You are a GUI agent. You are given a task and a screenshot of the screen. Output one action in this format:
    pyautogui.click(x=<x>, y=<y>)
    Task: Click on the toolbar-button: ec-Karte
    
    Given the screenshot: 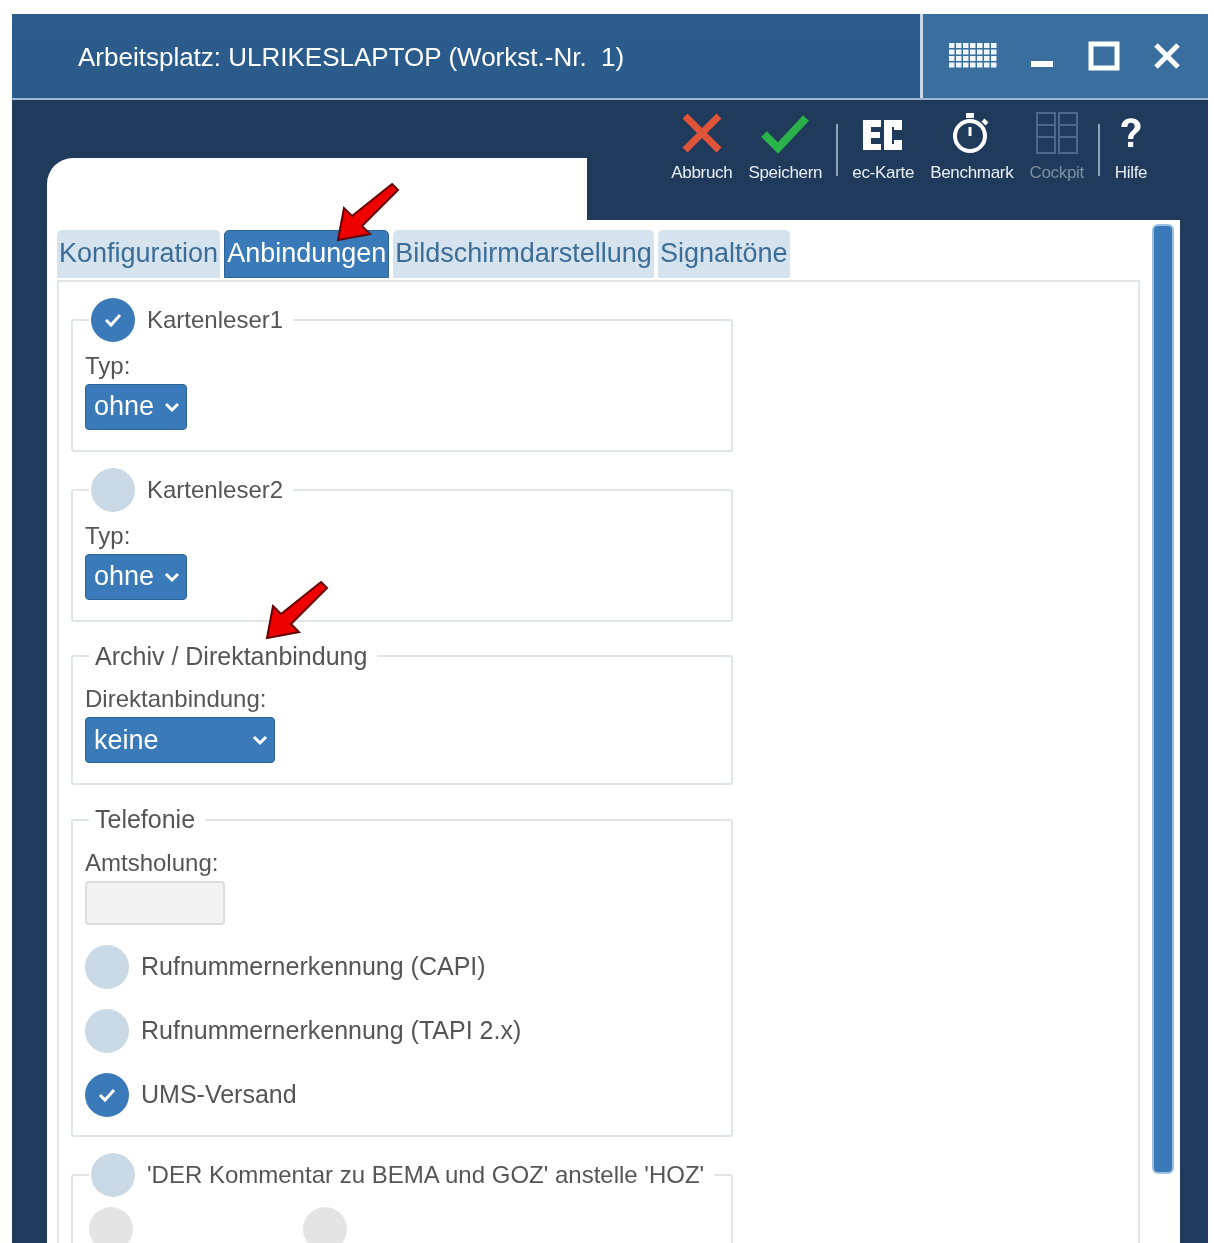 What is the action you would take?
    pyautogui.click(x=883, y=148)
    